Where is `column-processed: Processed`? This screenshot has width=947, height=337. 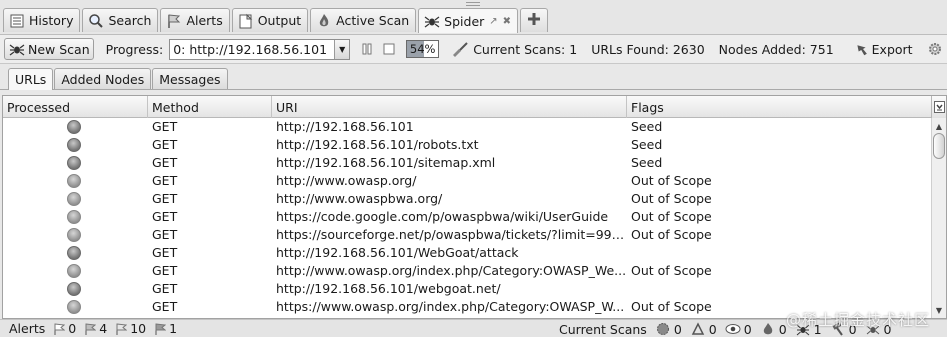
column-processed: Processed is located at coordinates (75, 107).